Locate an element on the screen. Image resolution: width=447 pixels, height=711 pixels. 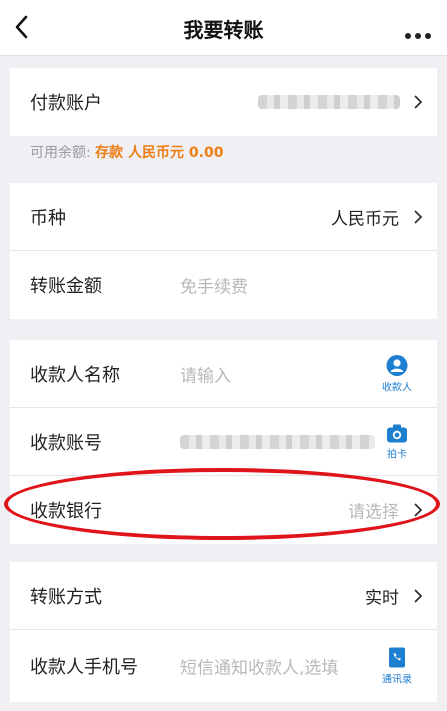
payee-phone-label: 收款人手机号 is located at coordinates (84, 667).